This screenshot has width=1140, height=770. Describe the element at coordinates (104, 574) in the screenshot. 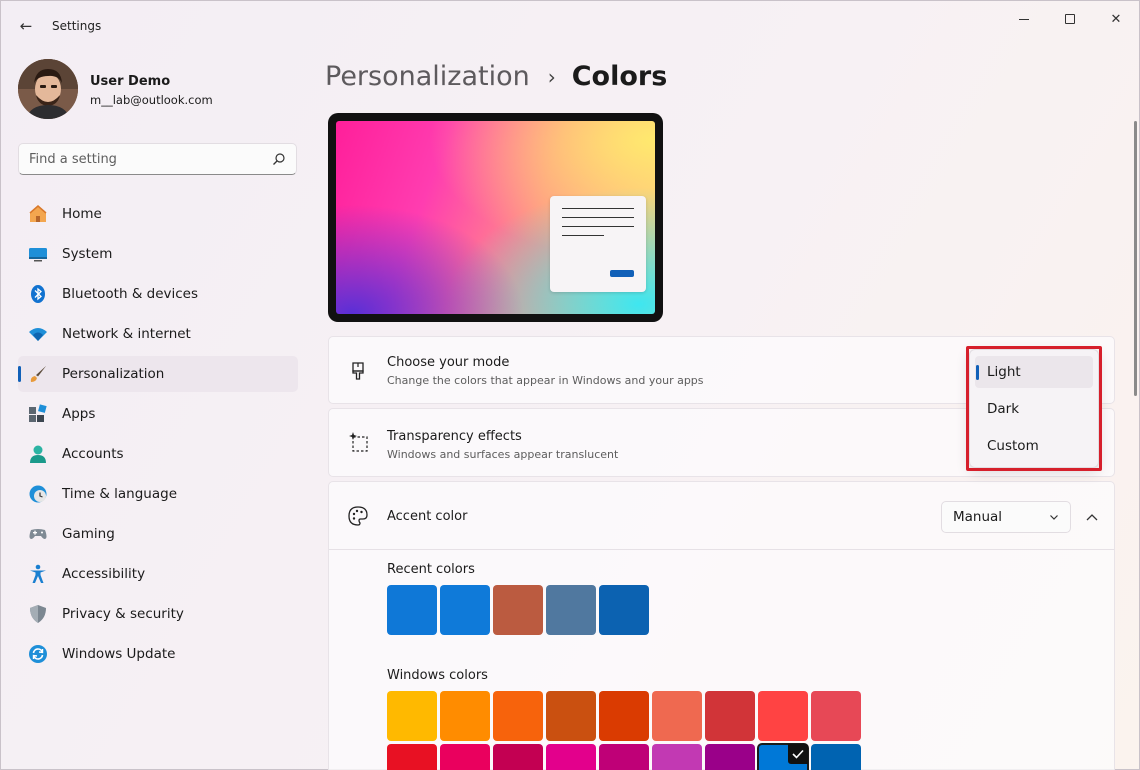

I see `sidebar-item-label: Accessibility` at that location.